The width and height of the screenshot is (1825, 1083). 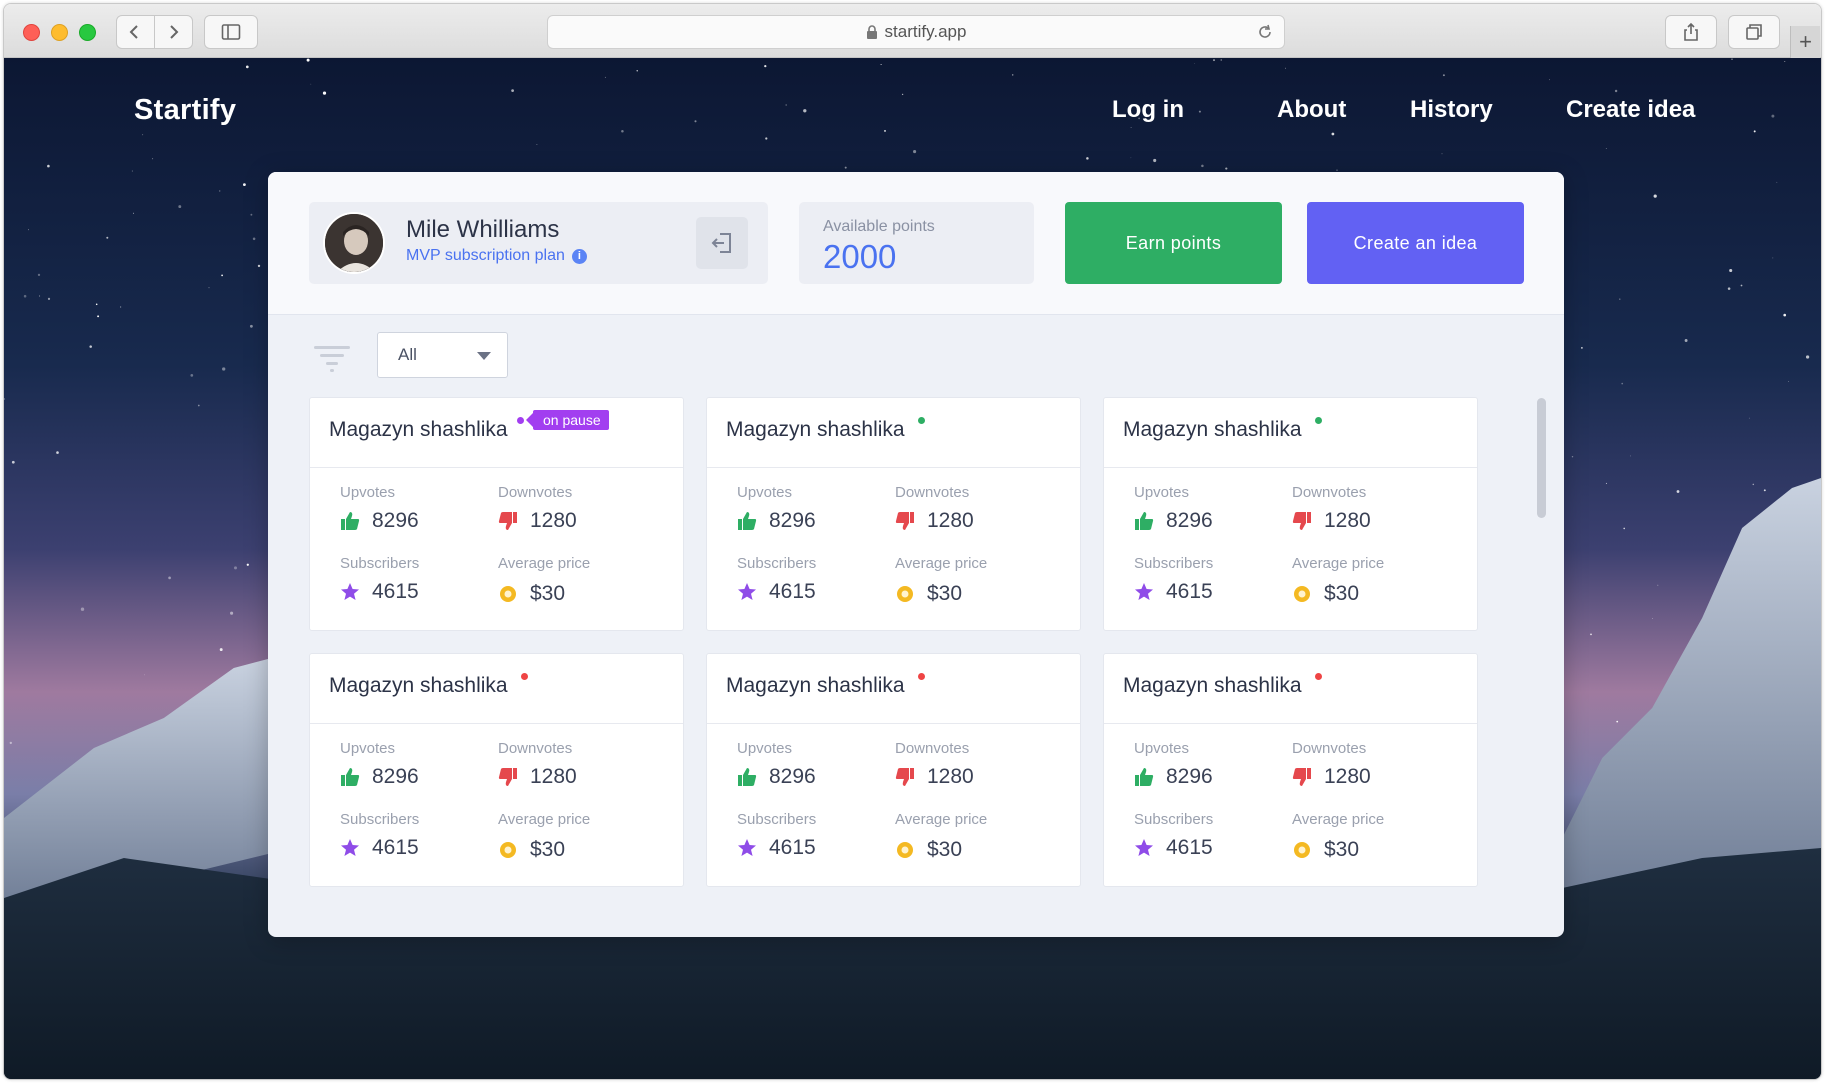 I want to click on share-button, so click(x=1691, y=32).